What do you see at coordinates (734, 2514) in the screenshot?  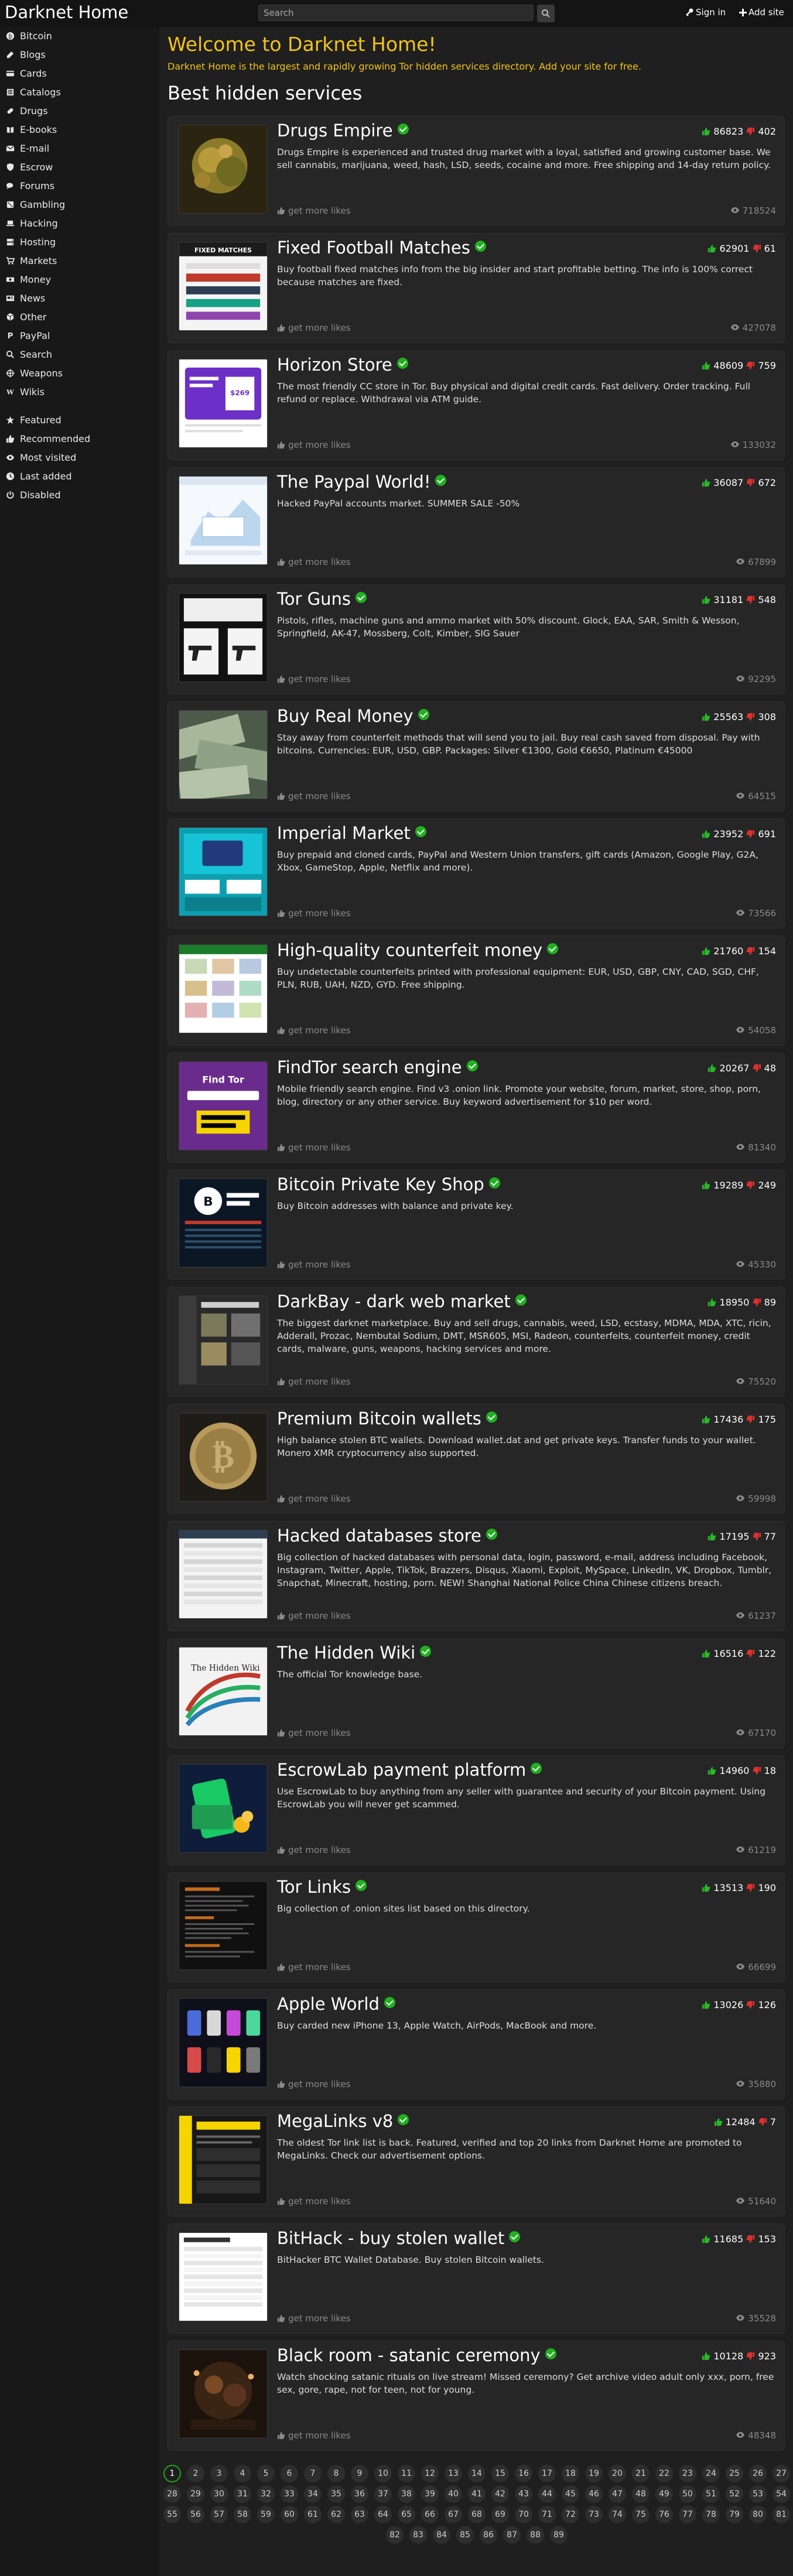 I see `page-link: 79` at bounding box center [734, 2514].